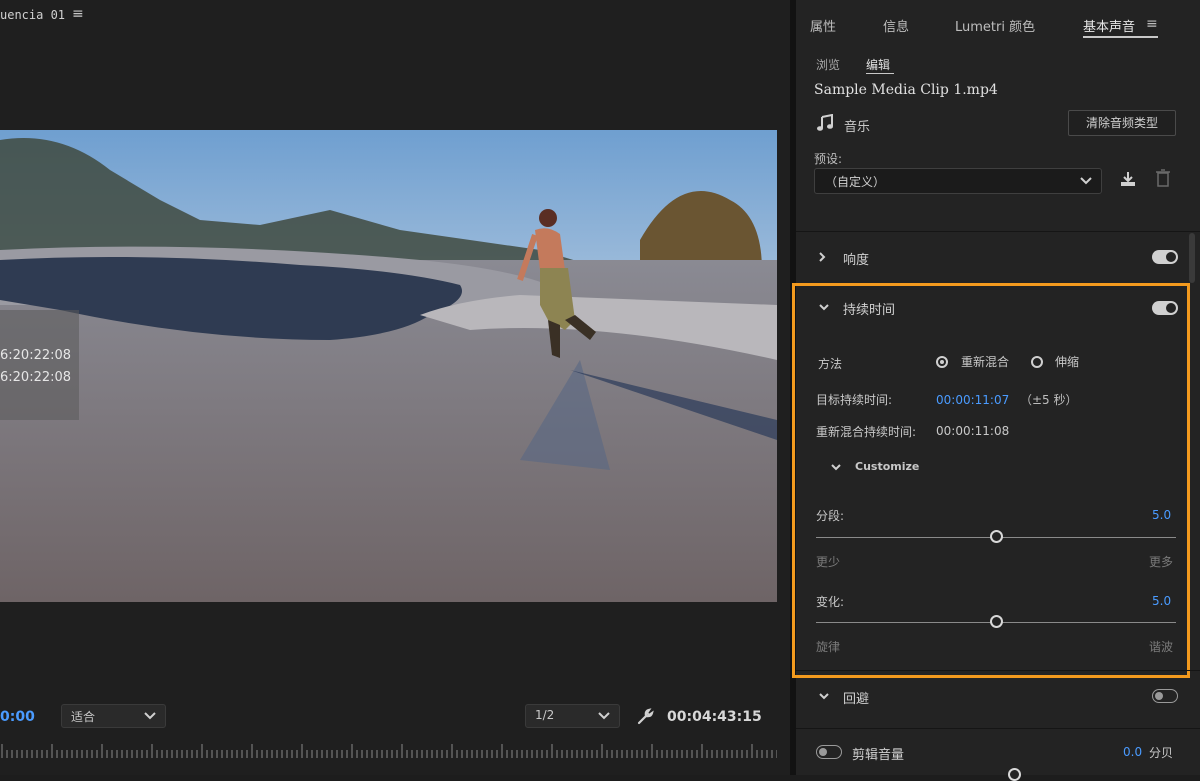 The width and height of the screenshot is (1200, 781). Describe the element at coordinates (1037, 362) in the screenshot. I see `radio-stretch` at that location.